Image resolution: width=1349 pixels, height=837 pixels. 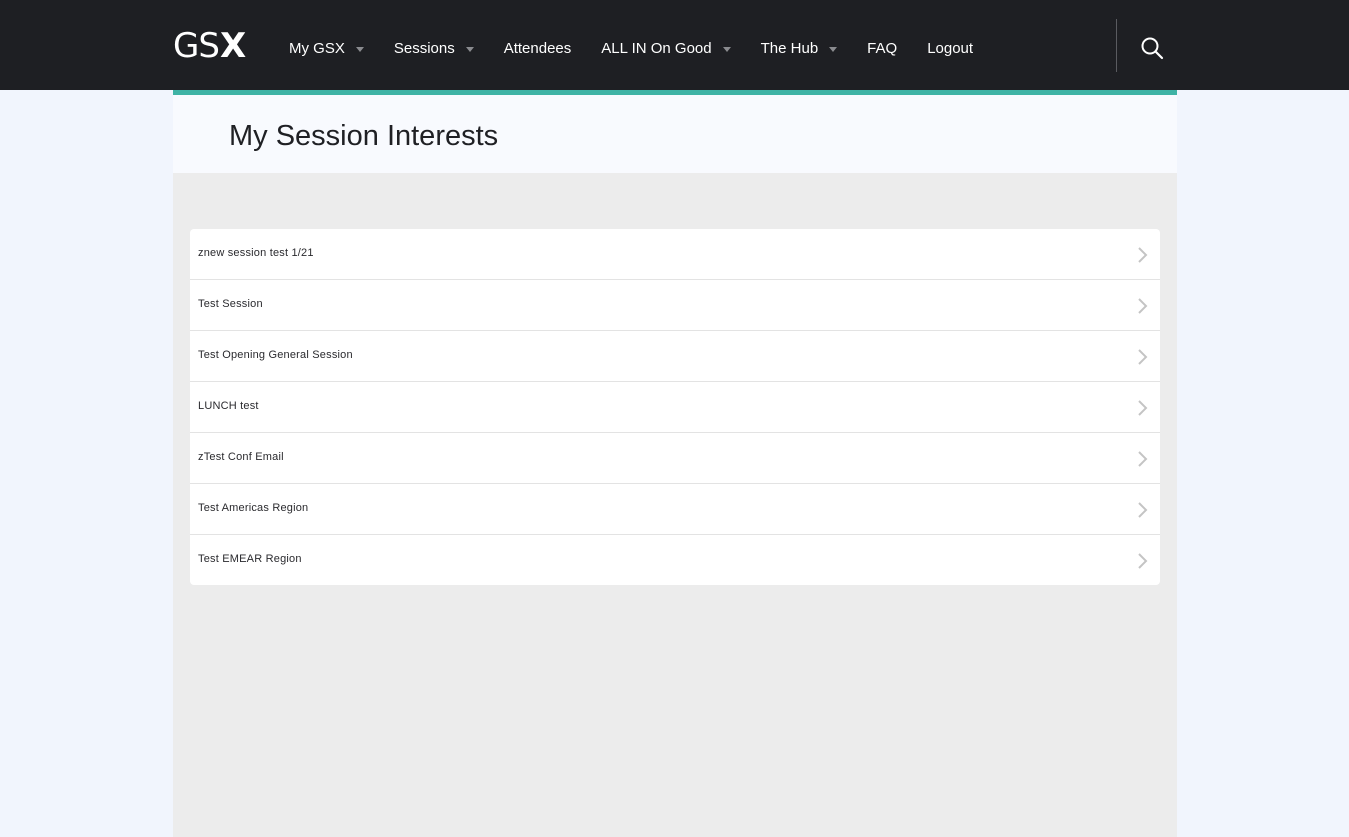 I want to click on session-title: Test Session, so click(x=230, y=304).